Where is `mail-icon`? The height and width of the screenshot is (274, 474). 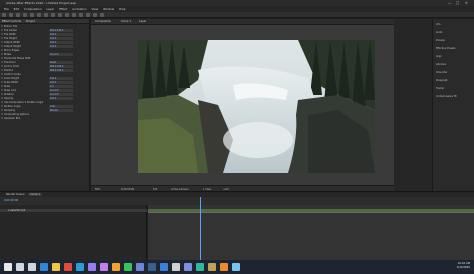
mail-icon is located at coordinates (164, 267).